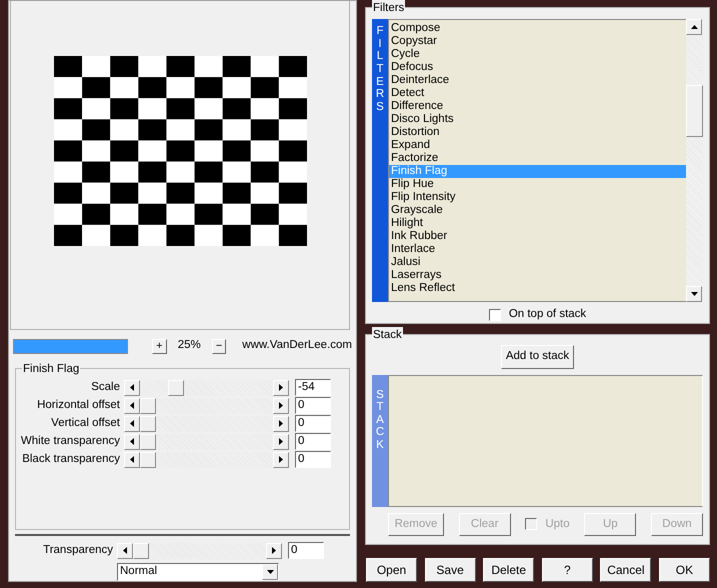 The height and width of the screenshot is (588, 717). What do you see at coordinates (537, 93) in the screenshot?
I see `filter-item: Detect` at bounding box center [537, 93].